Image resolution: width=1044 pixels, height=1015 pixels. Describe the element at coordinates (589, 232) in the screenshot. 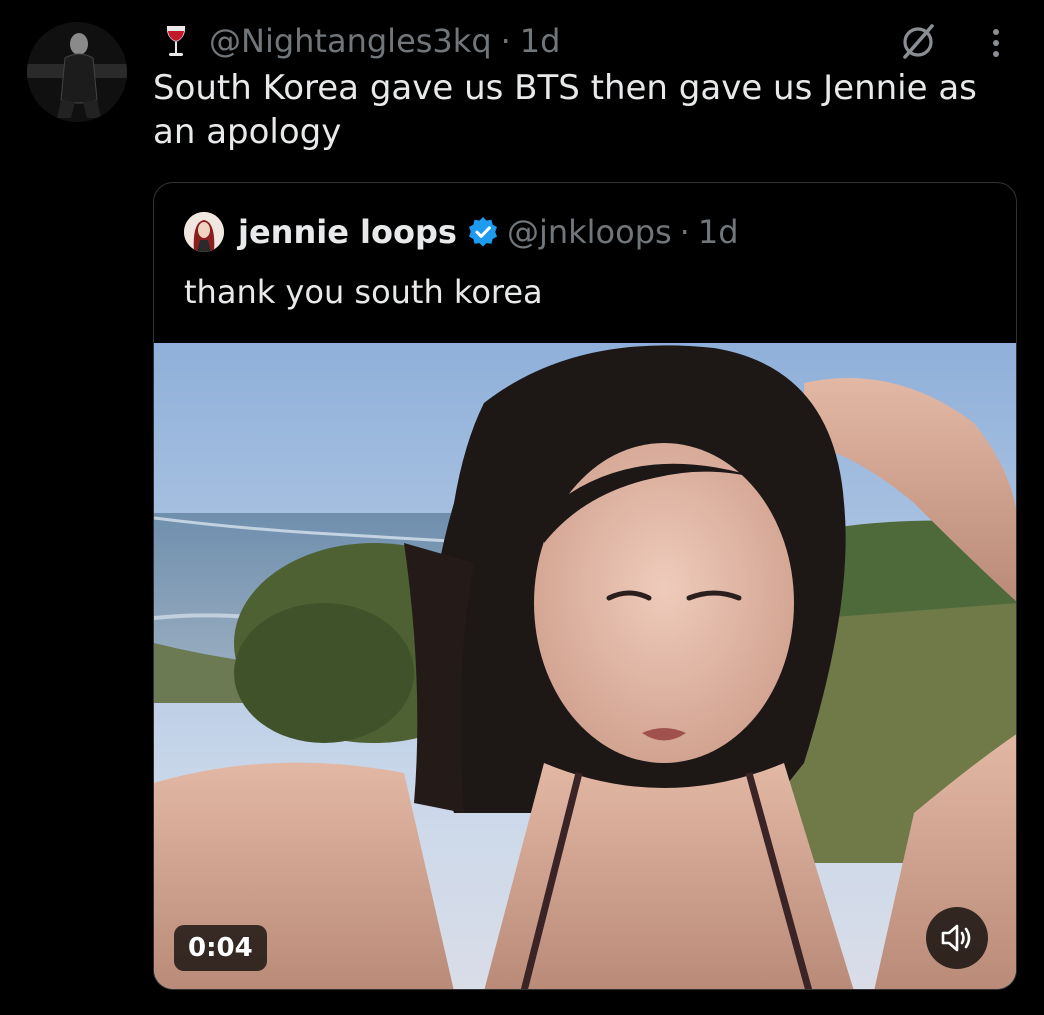

I see `quoted-author-handle: @jnkloops` at that location.